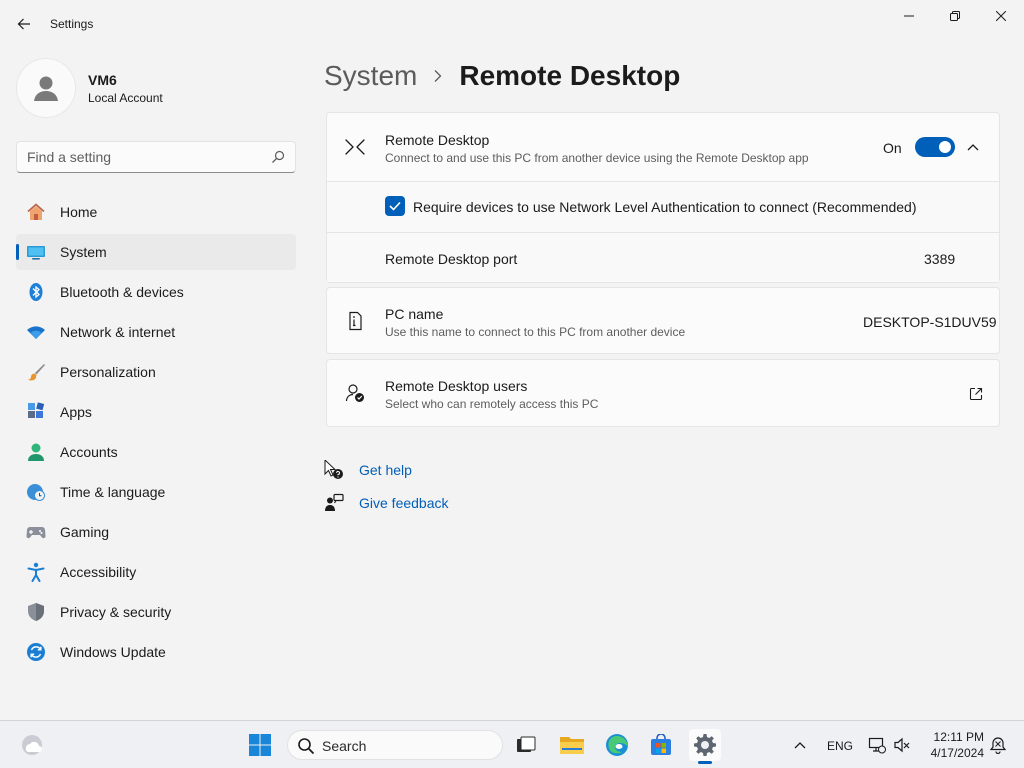 This screenshot has width=1024, height=768. What do you see at coordinates (156, 252) in the screenshot?
I see `sidebar-item-system: System` at bounding box center [156, 252].